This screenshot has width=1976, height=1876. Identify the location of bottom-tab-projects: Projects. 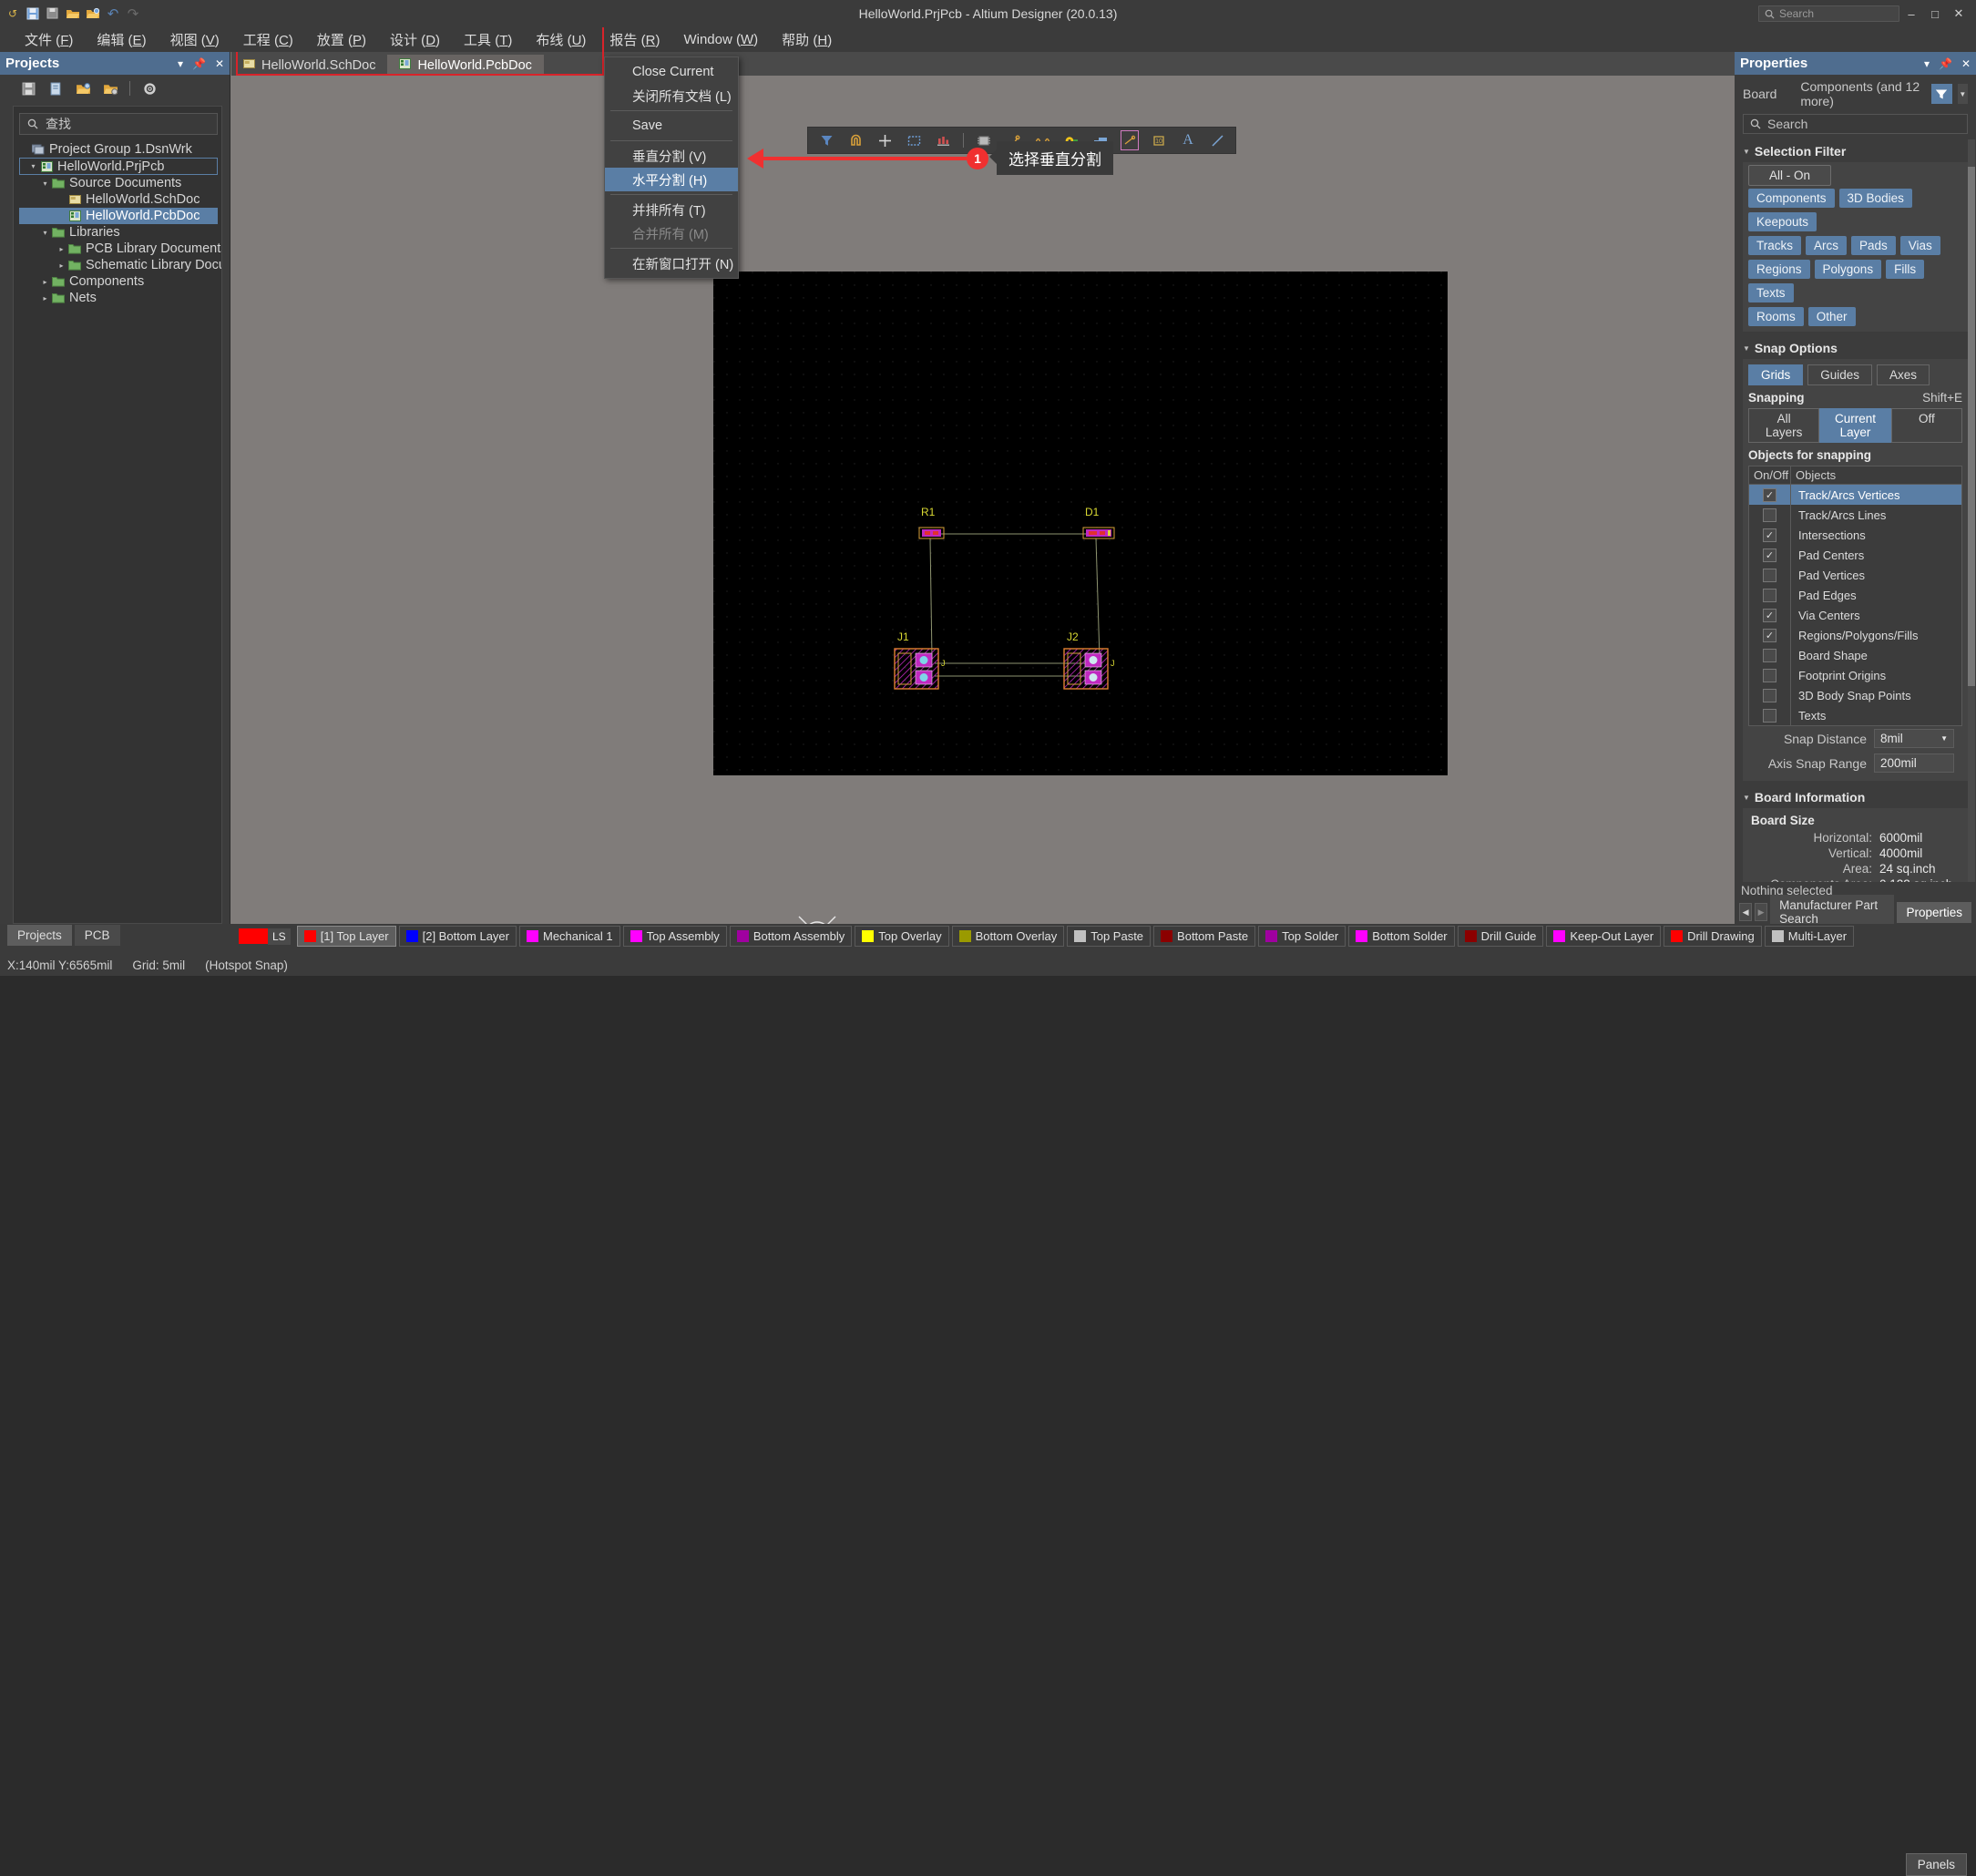
(39, 935).